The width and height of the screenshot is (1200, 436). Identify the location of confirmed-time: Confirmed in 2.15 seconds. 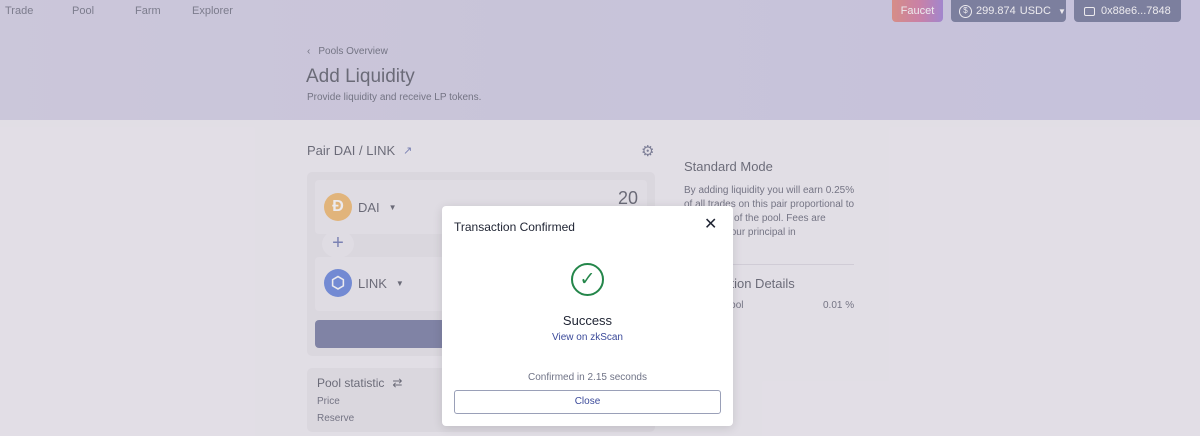
(587, 377).